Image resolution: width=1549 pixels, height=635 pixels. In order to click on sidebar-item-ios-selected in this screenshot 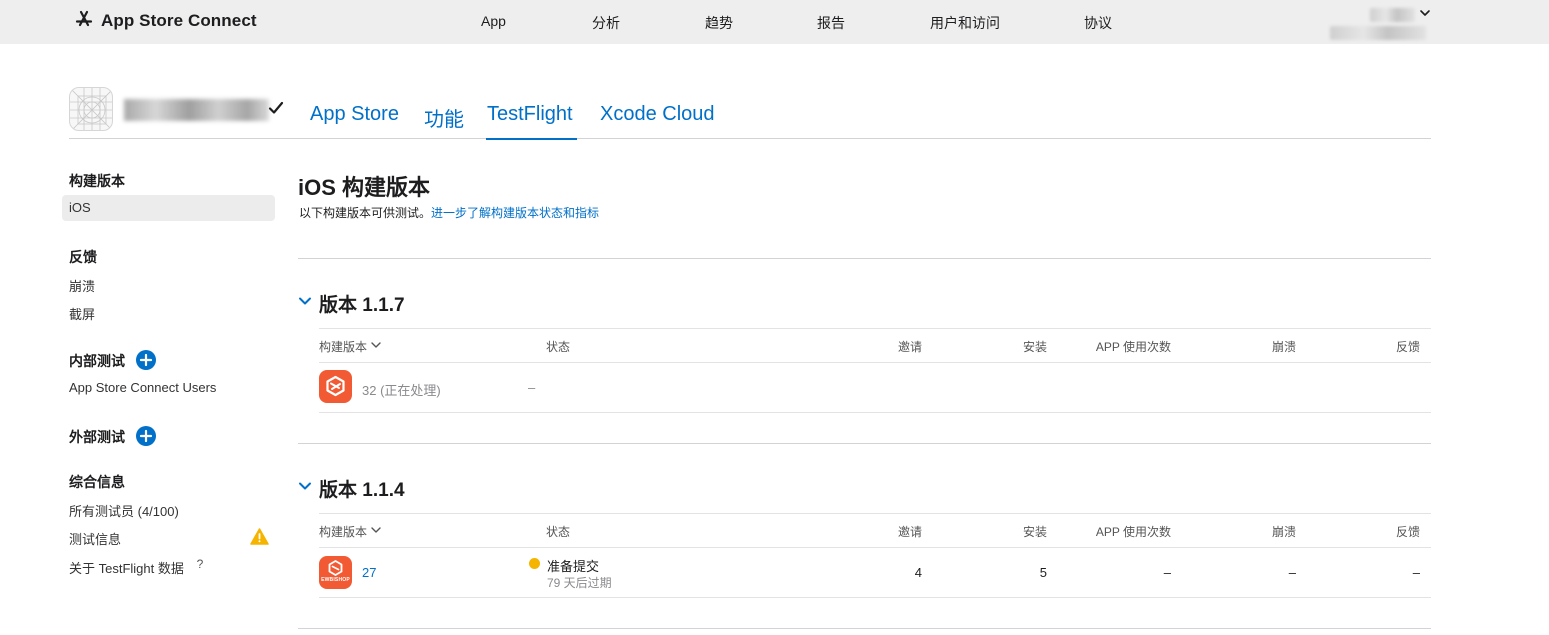, I will do `click(168, 208)`.